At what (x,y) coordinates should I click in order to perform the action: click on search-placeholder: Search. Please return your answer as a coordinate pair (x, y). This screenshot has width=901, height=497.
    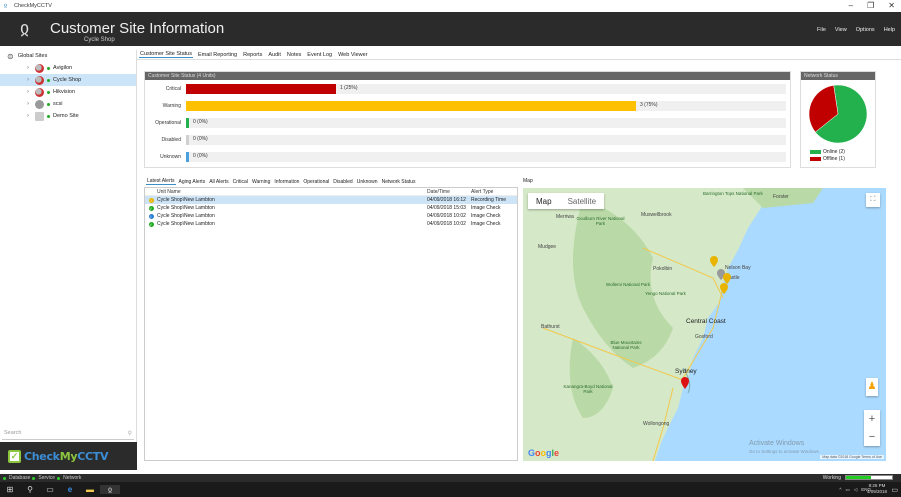
    Looking at the image, I should click on (13, 433).